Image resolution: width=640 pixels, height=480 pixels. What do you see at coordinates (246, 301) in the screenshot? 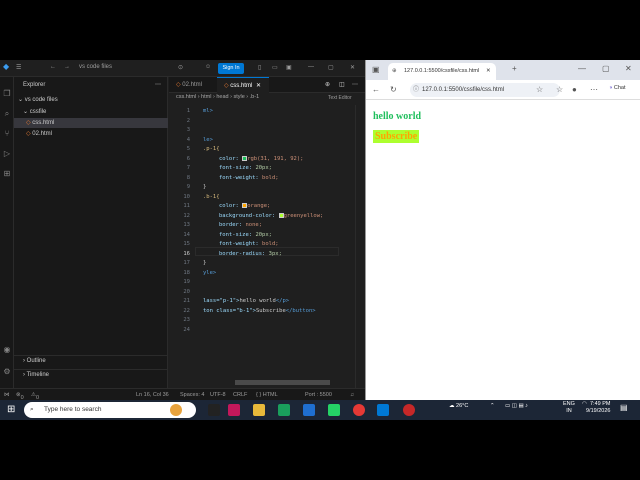
I see `code-line: lass="p-1">hello world</p>` at bounding box center [246, 301].